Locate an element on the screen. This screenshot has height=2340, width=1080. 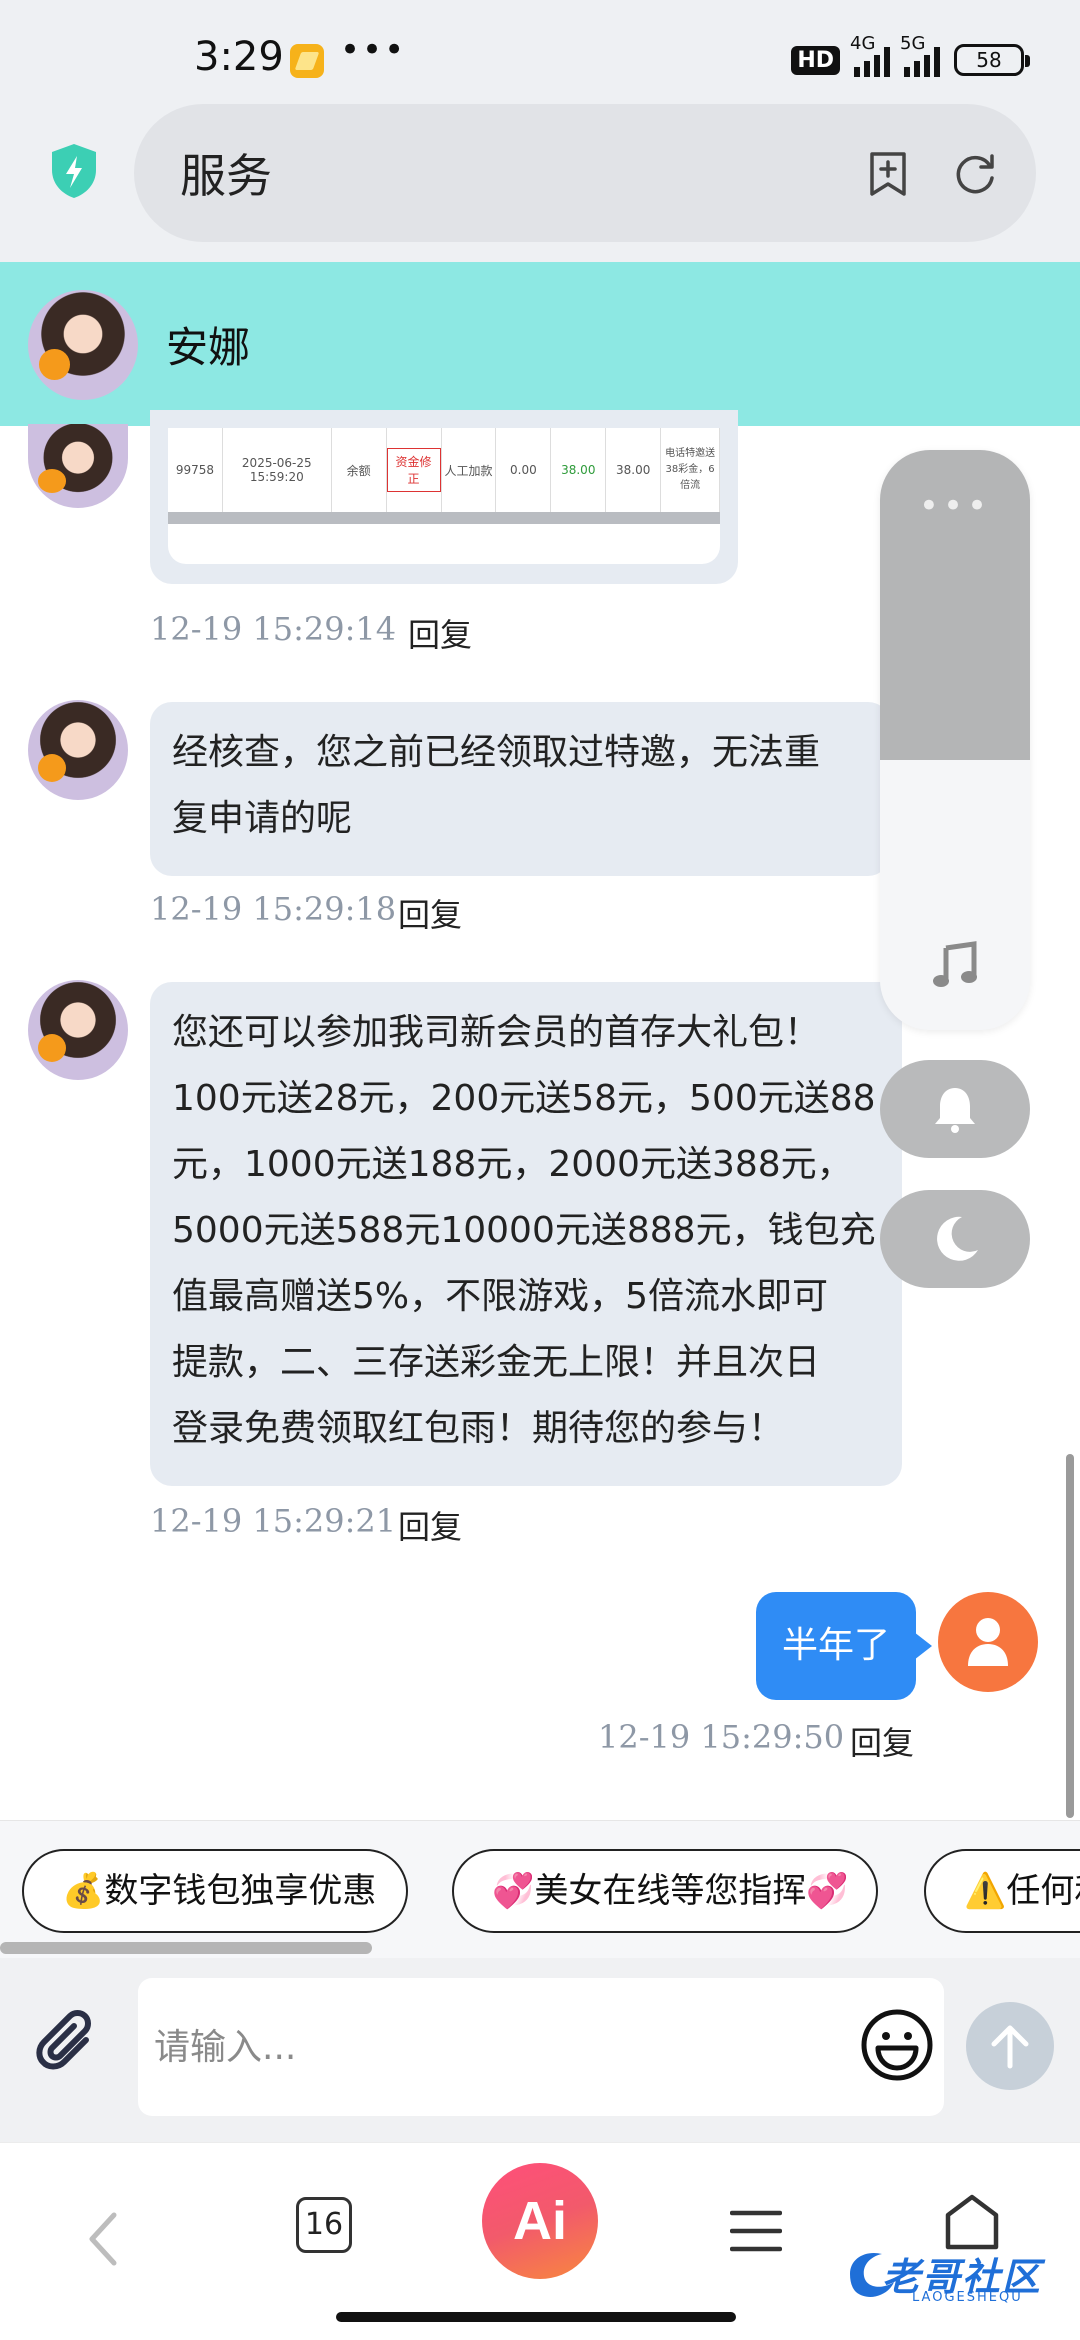
record-cell: 资金修正 is located at coordinates (414, 470).